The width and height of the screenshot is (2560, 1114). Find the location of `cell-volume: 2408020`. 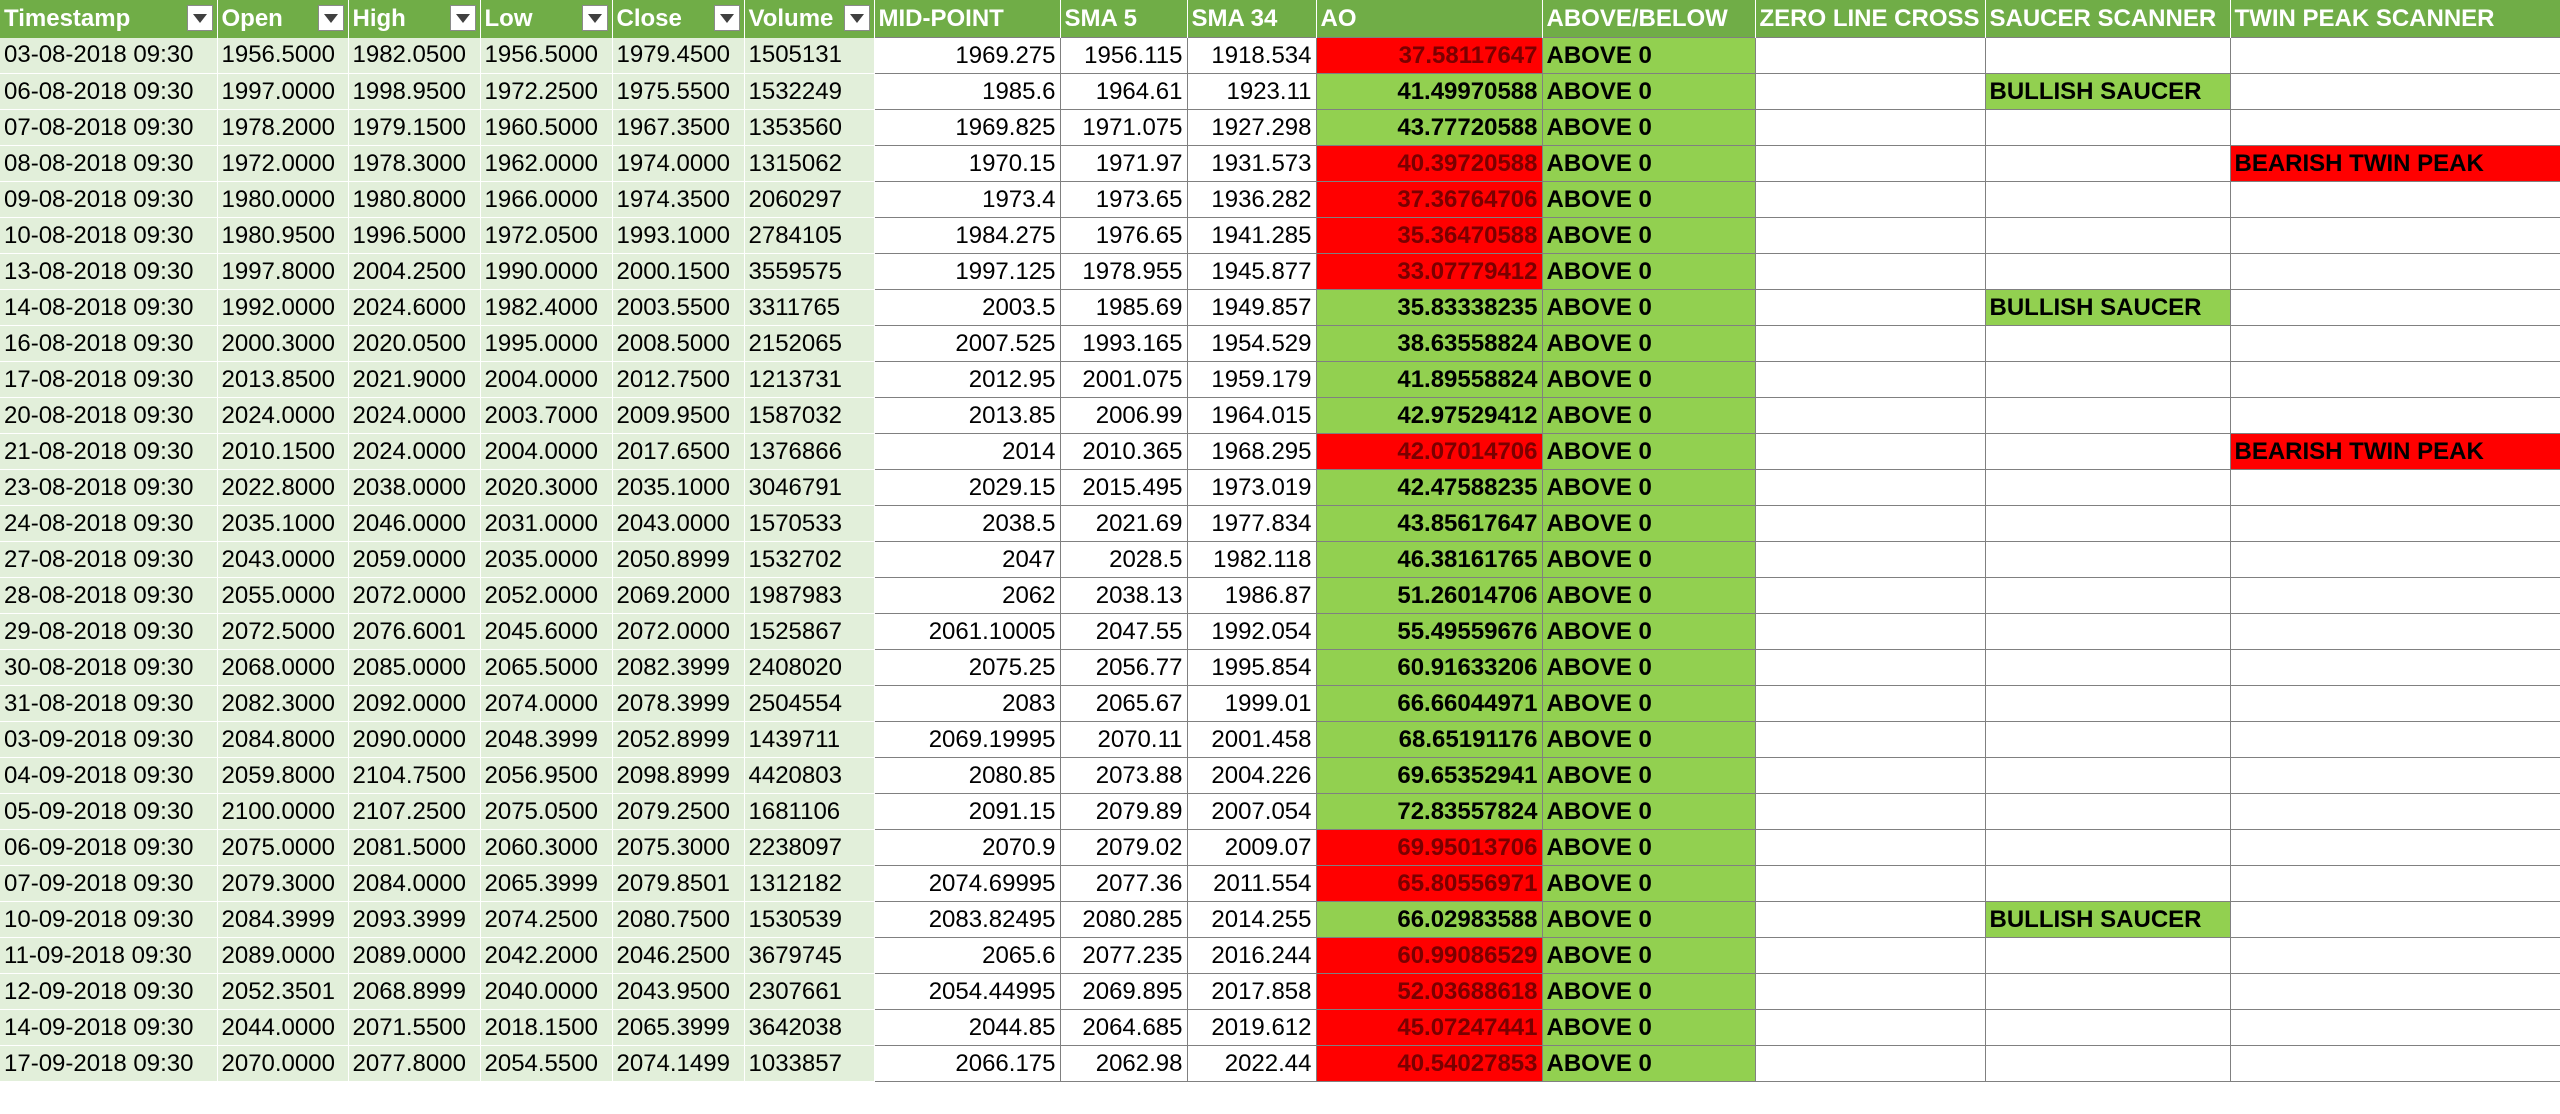

cell-volume: 2408020 is located at coordinates (809, 667).